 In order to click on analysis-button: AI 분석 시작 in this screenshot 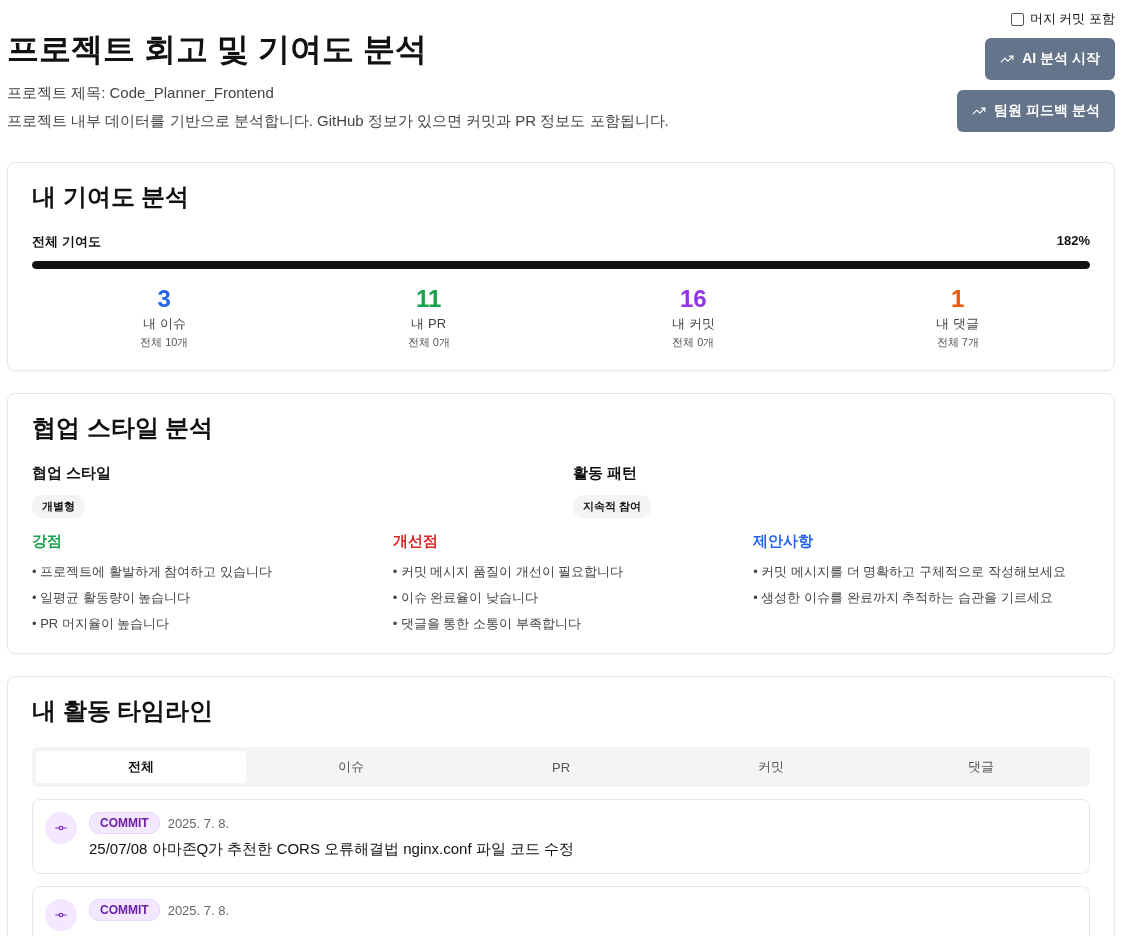, I will do `click(1050, 59)`.